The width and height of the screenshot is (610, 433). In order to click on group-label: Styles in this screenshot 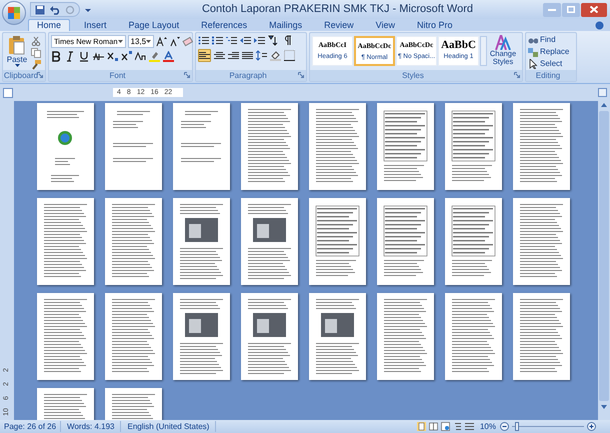, I will do `click(413, 75)`.